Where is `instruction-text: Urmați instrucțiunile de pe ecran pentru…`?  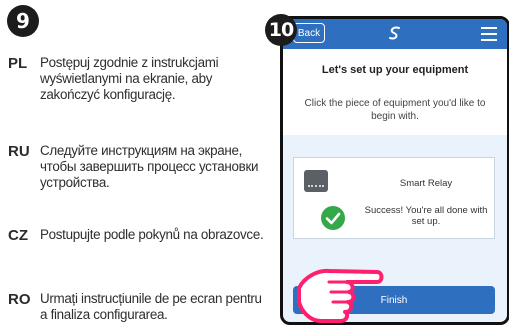 instruction-text: Urmați instrucțiunile de pe ecran pentru… is located at coordinates (151, 306).